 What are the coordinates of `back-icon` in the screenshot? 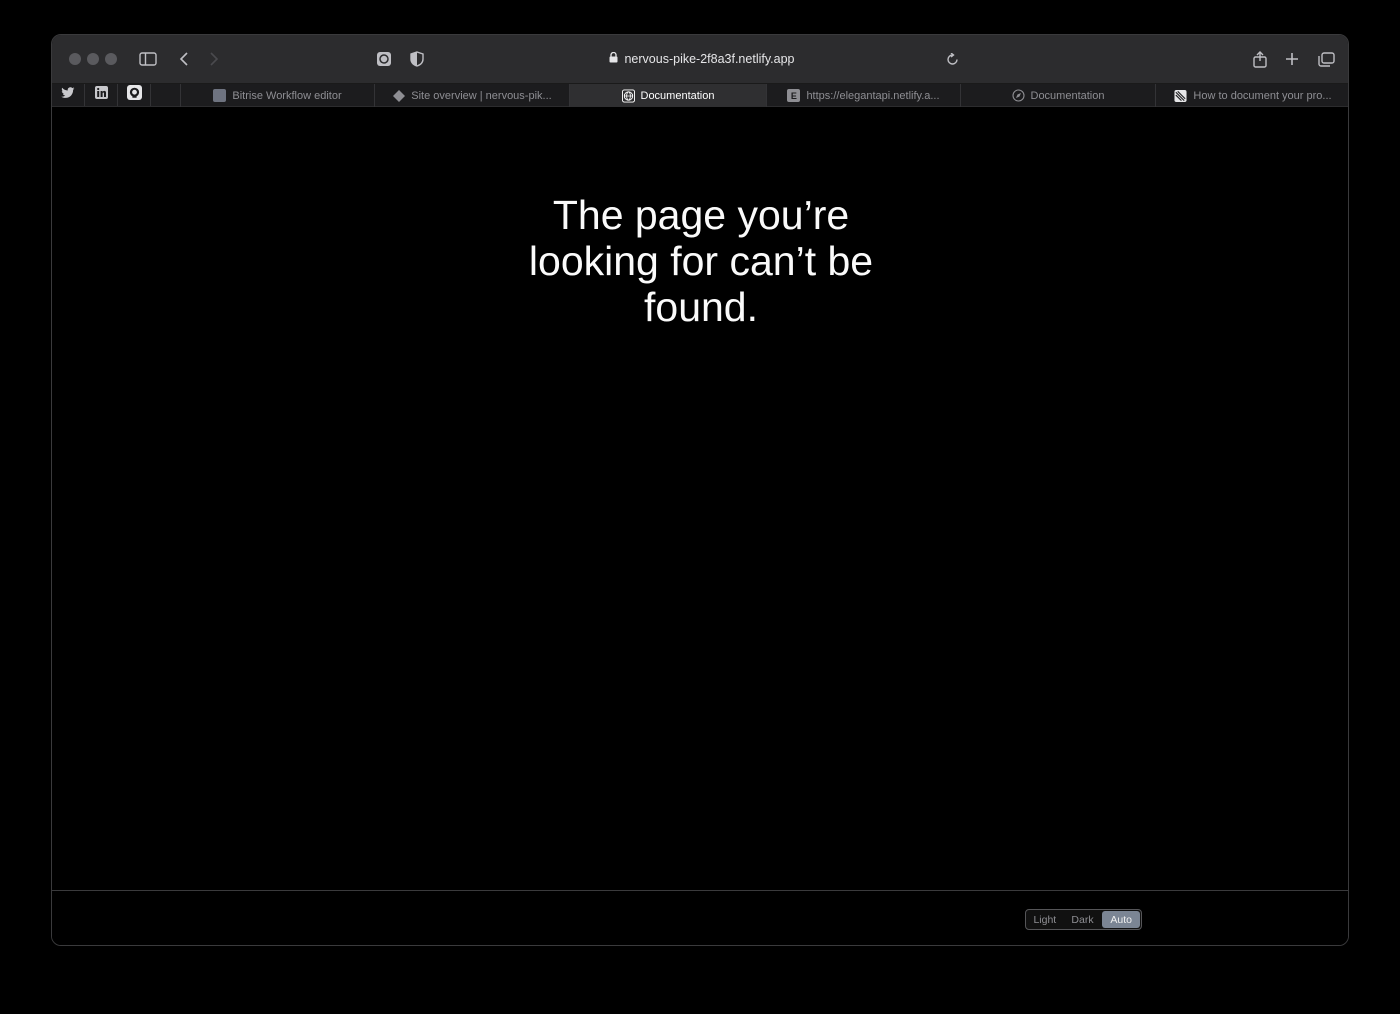 It's located at (184, 59).